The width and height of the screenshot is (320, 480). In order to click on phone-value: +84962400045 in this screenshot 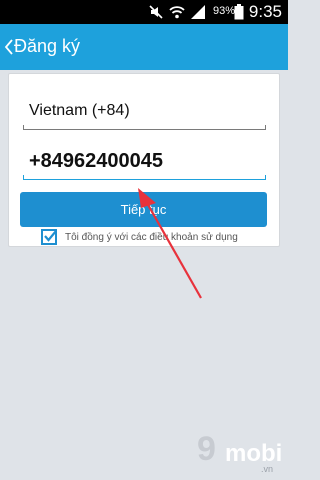, I will do `click(96, 161)`.